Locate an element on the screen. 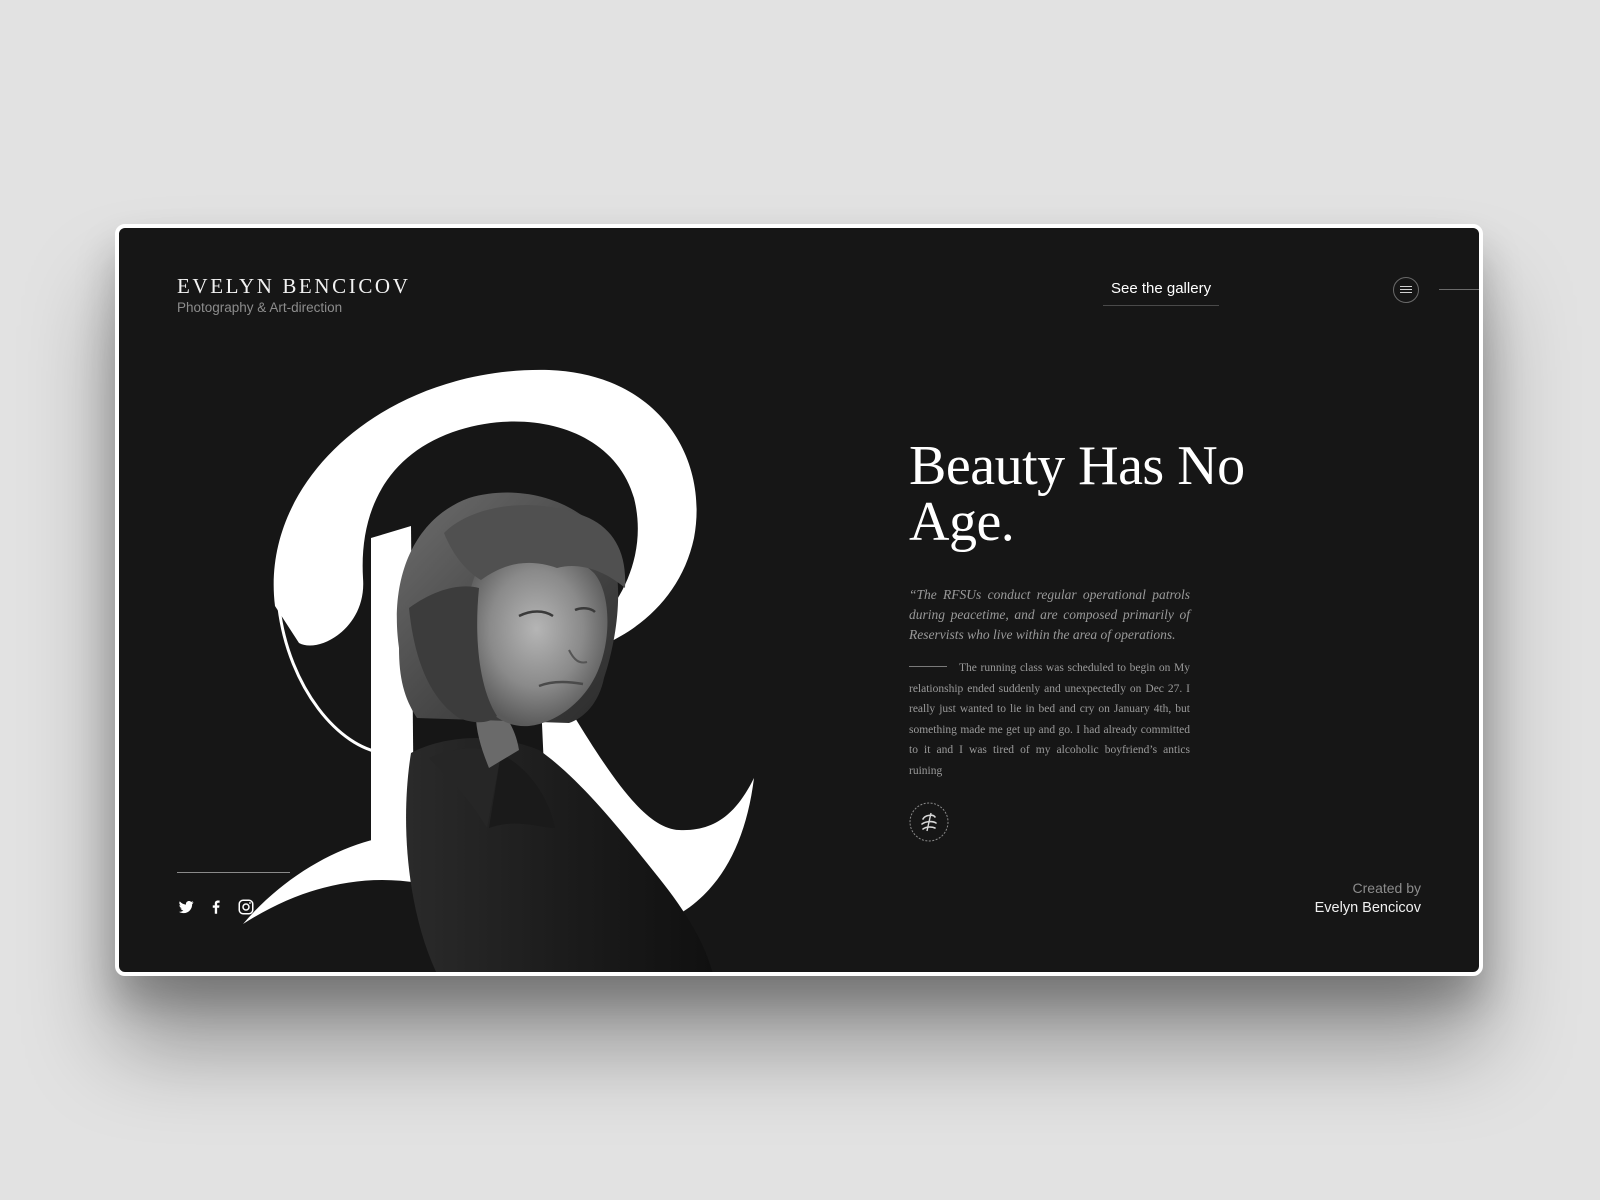 The height and width of the screenshot is (1200, 1600). signature-badge-icon is located at coordinates (929, 822).